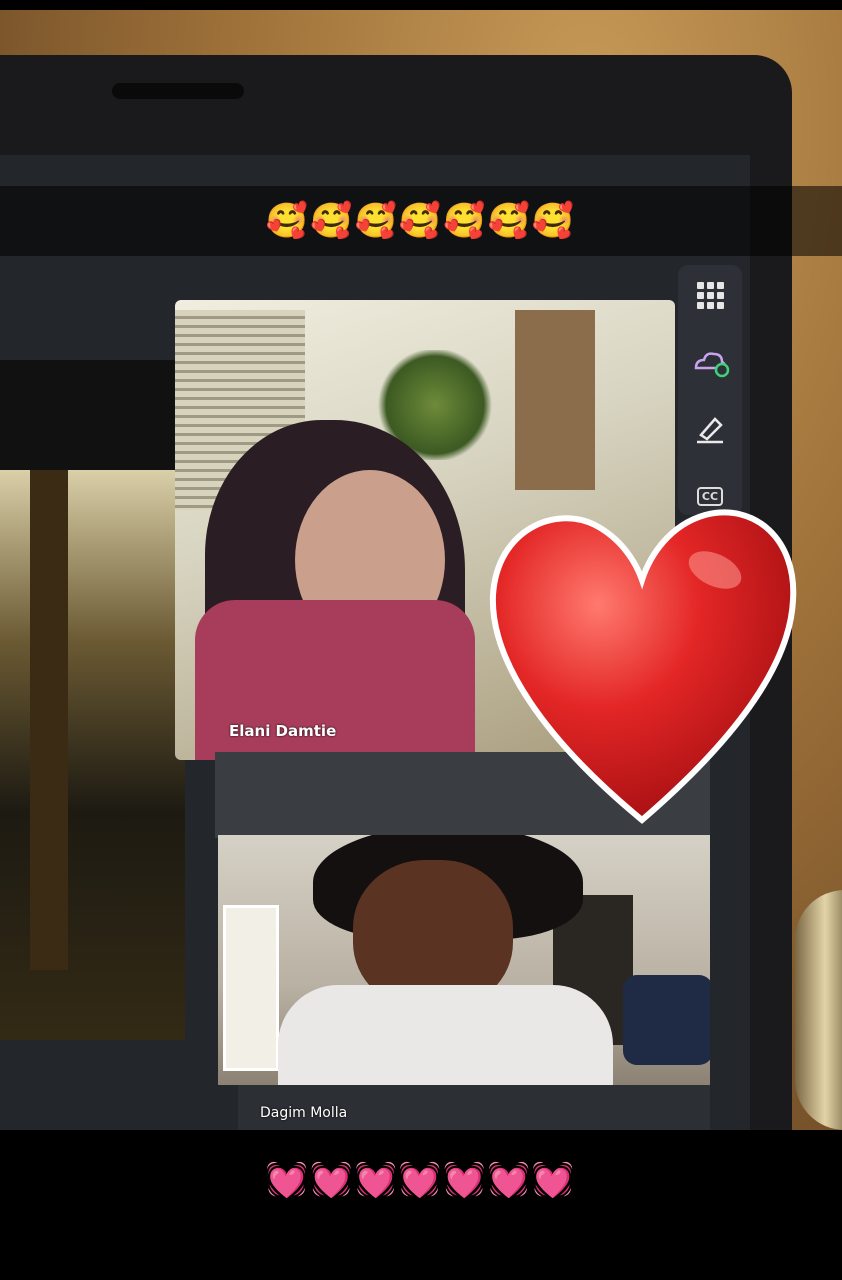 This screenshot has width=842, height=1280. What do you see at coordinates (666, 1020) in the screenshot?
I see `chair` at bounding box center [666, 1020].